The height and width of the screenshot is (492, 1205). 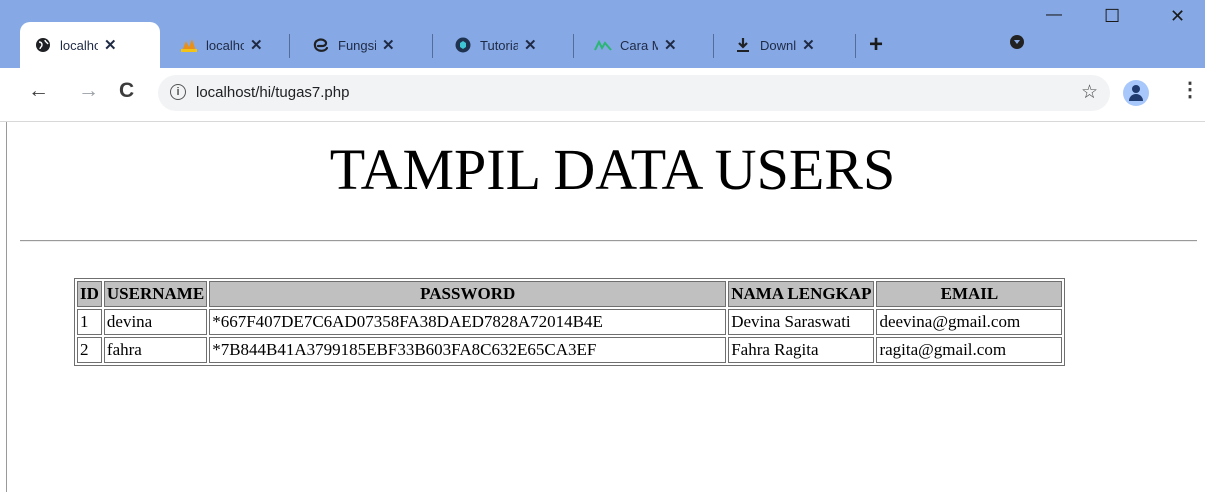 I want to click on tab-1: localho ✕, so click(x=90, y=45).